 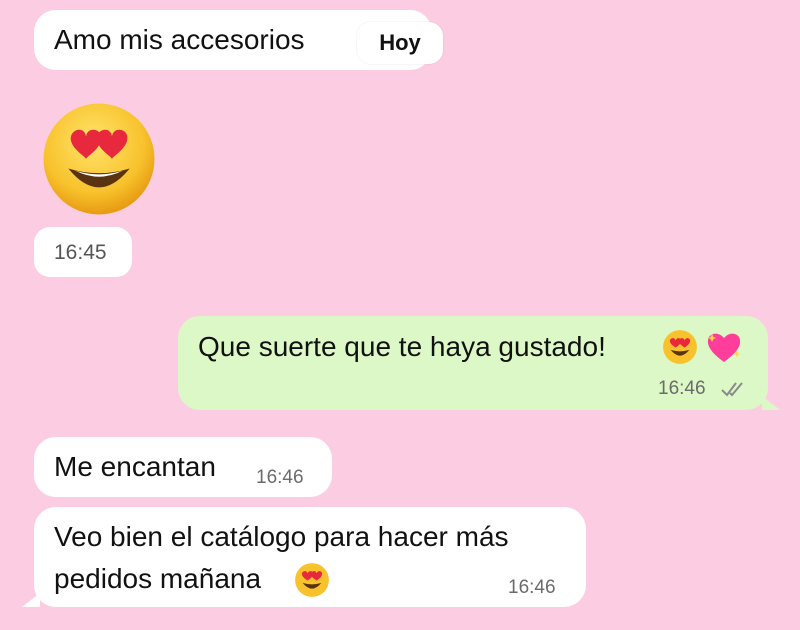 What do you see at coordinates (281, 536) in the screenshot?
I see `message-text-line-1: Veo bien el catálogo para hacer más` at bounding box center [281, 536].